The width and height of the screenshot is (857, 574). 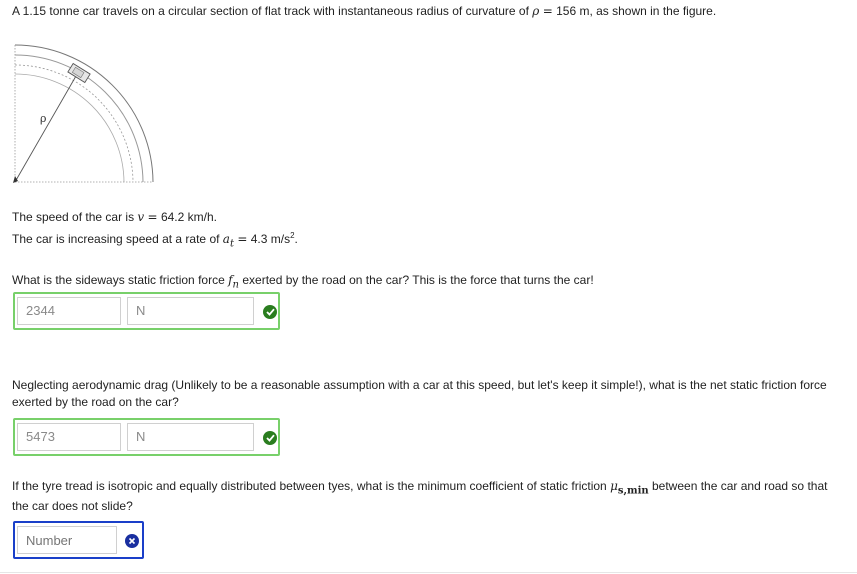 I want to click on track-figure: ρ, so click(x=83, y=113).